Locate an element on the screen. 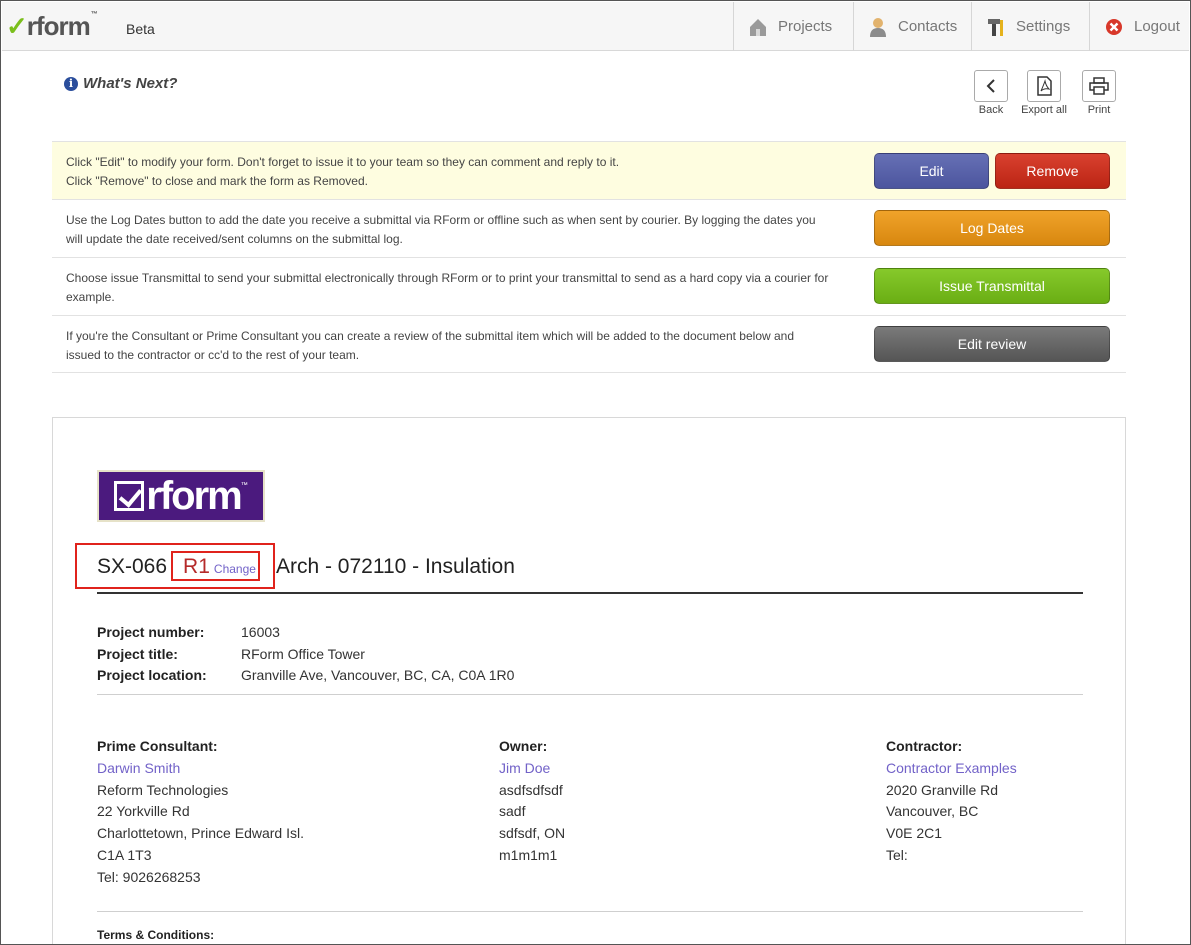 Image resolution: width=1191 pixels, height=945 pixels. back-button: Back is located at coordinates (991, 93).